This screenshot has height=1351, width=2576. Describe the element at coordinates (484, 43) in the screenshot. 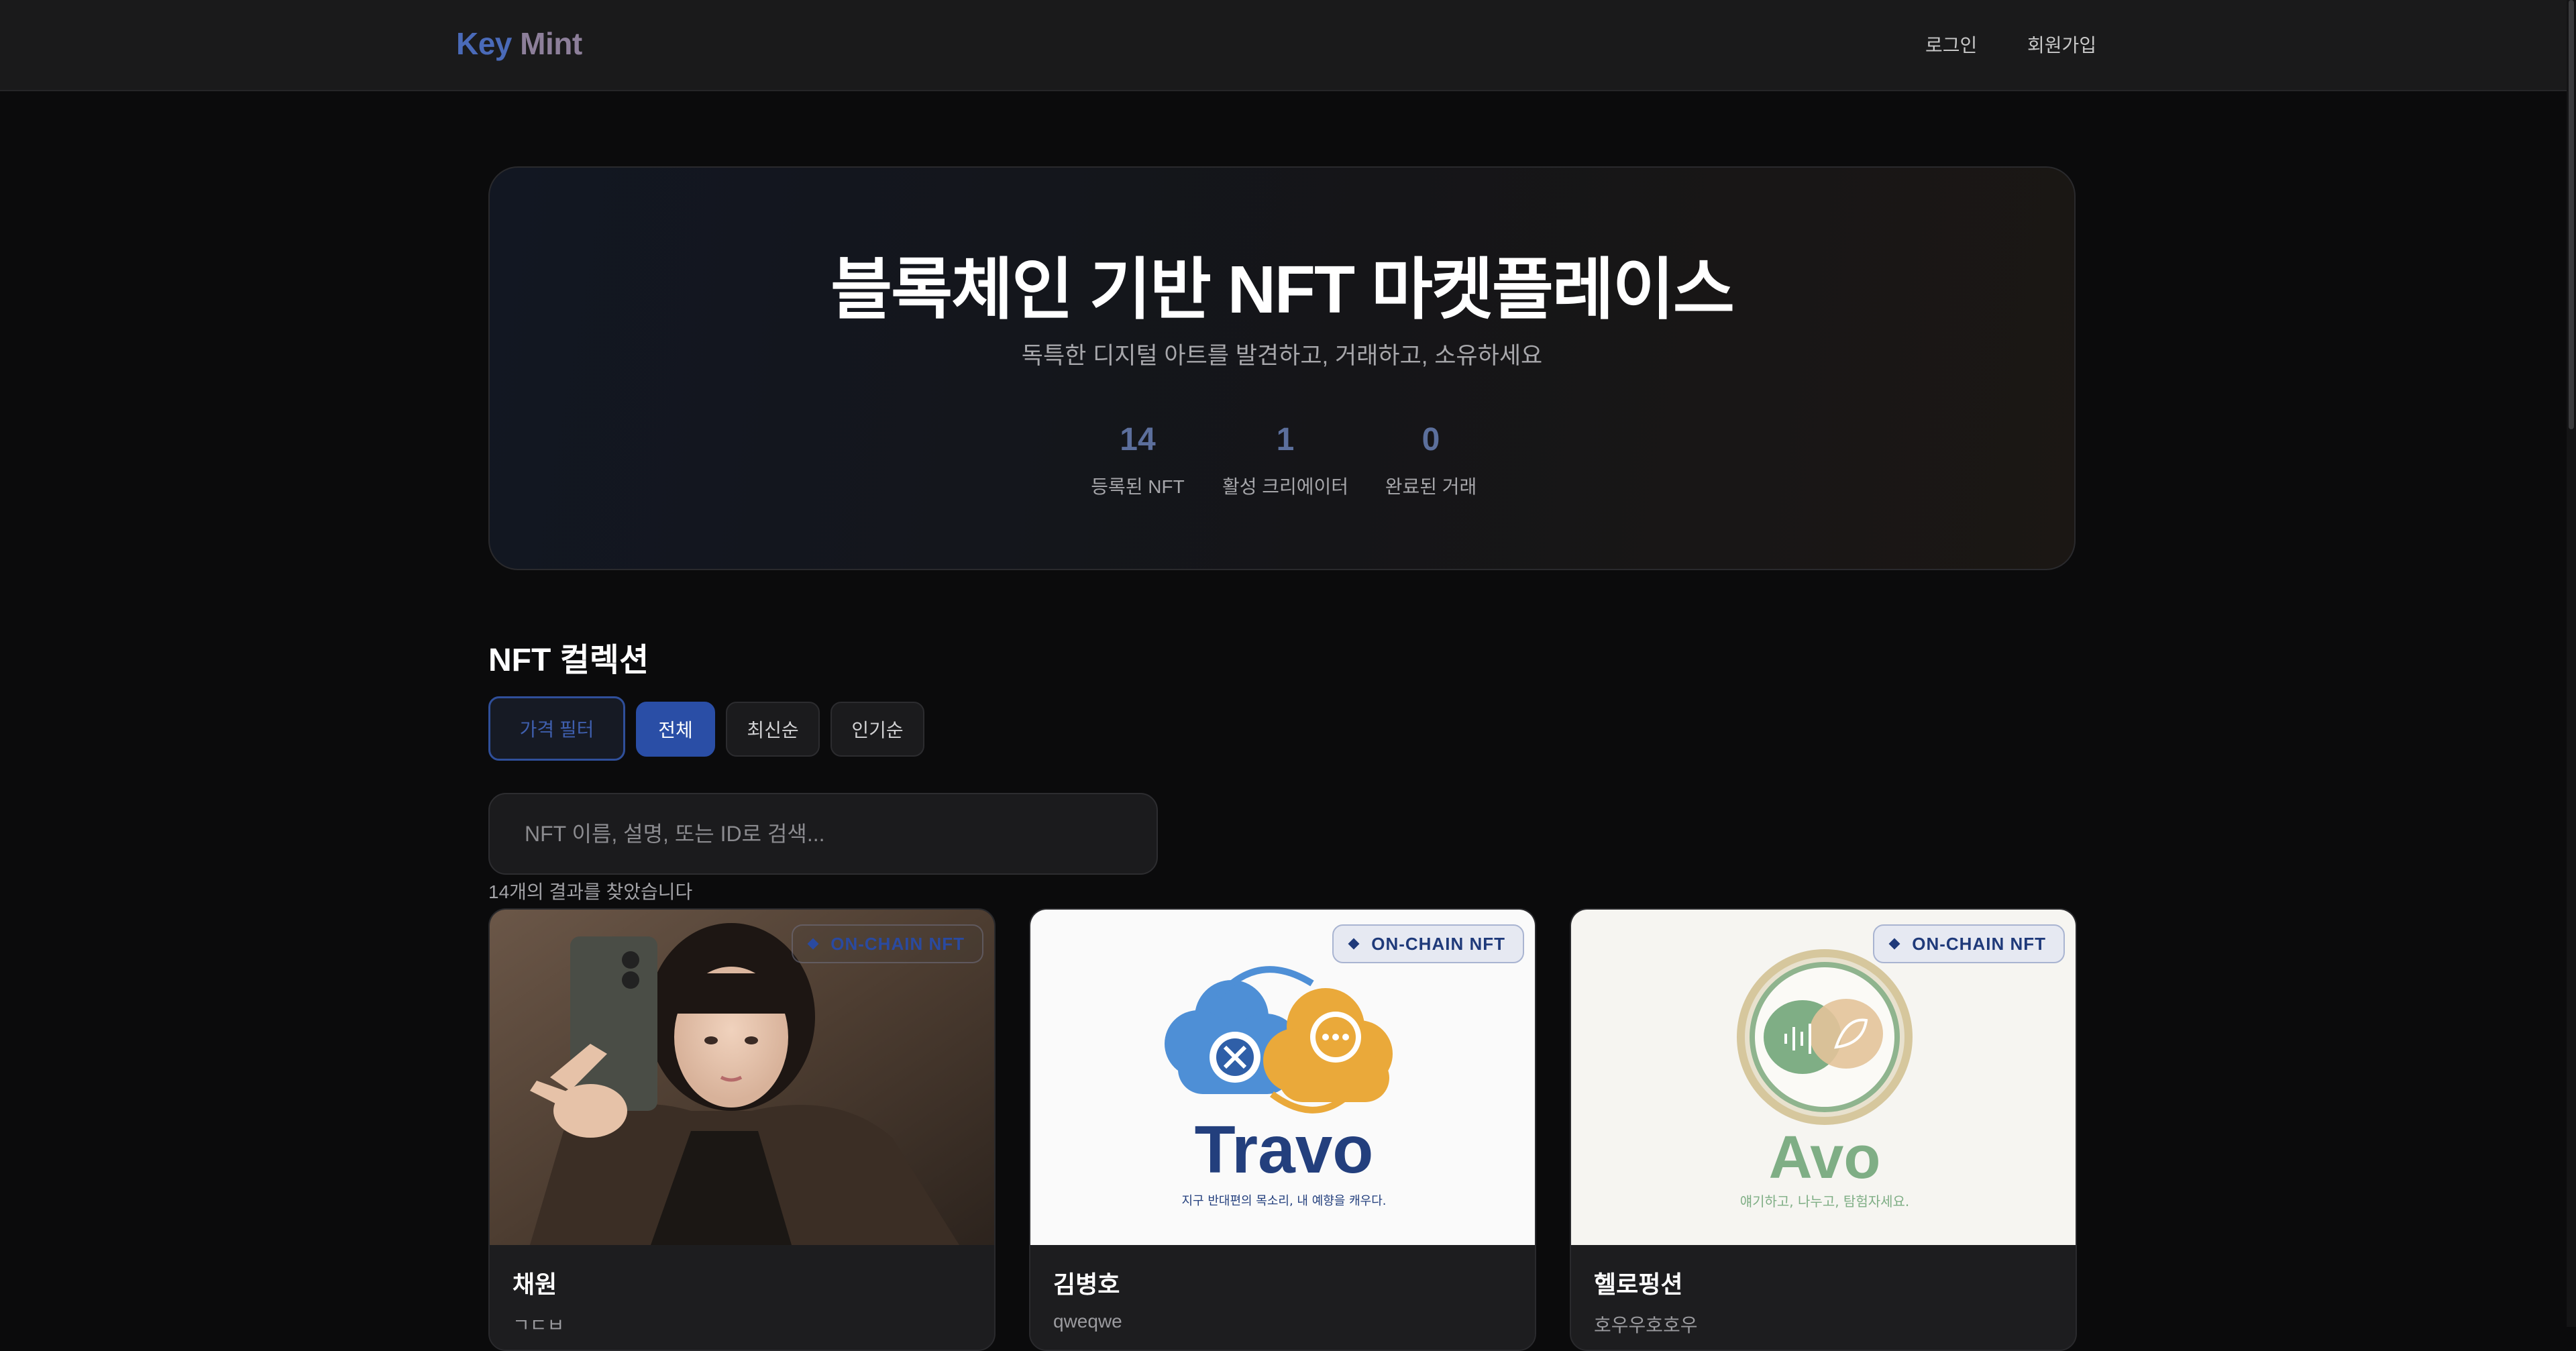

I see `logo-word-key: Key` at that location.